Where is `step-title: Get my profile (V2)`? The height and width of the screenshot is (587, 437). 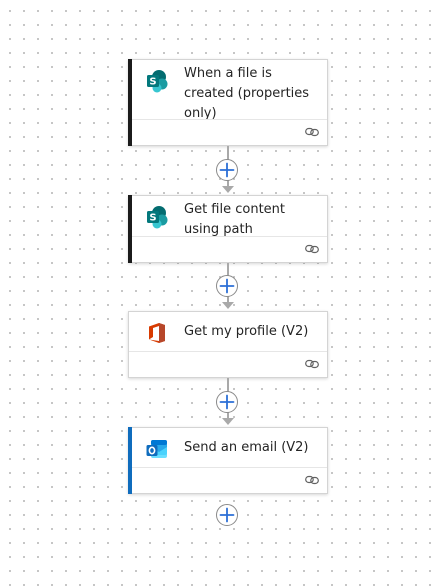 step-title: Get my profile (V2) is located at coordinates (246, 331).